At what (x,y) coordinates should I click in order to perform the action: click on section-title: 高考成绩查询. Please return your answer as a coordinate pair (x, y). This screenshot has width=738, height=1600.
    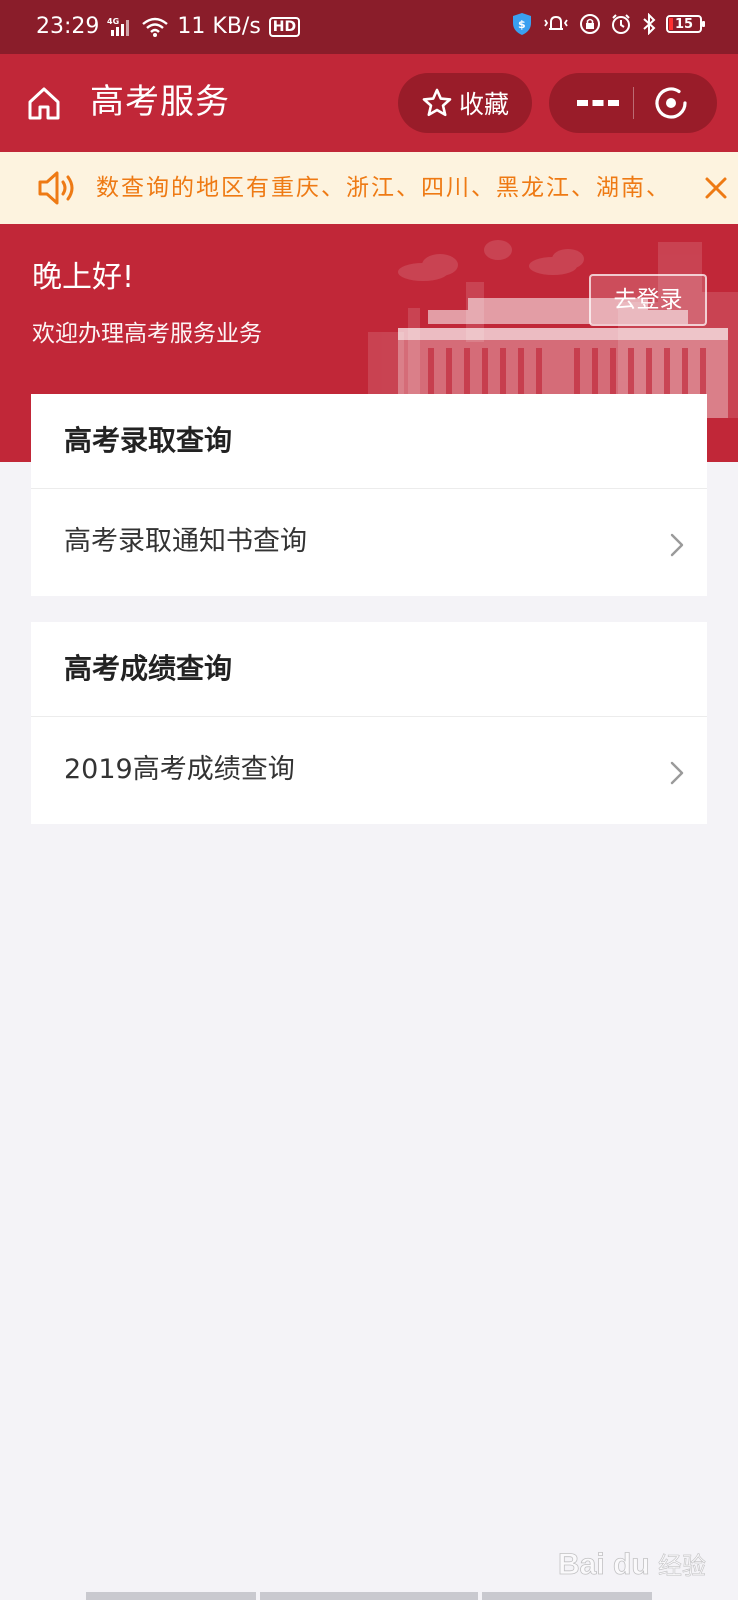
    Looking at the image, I should click on (369, 669).